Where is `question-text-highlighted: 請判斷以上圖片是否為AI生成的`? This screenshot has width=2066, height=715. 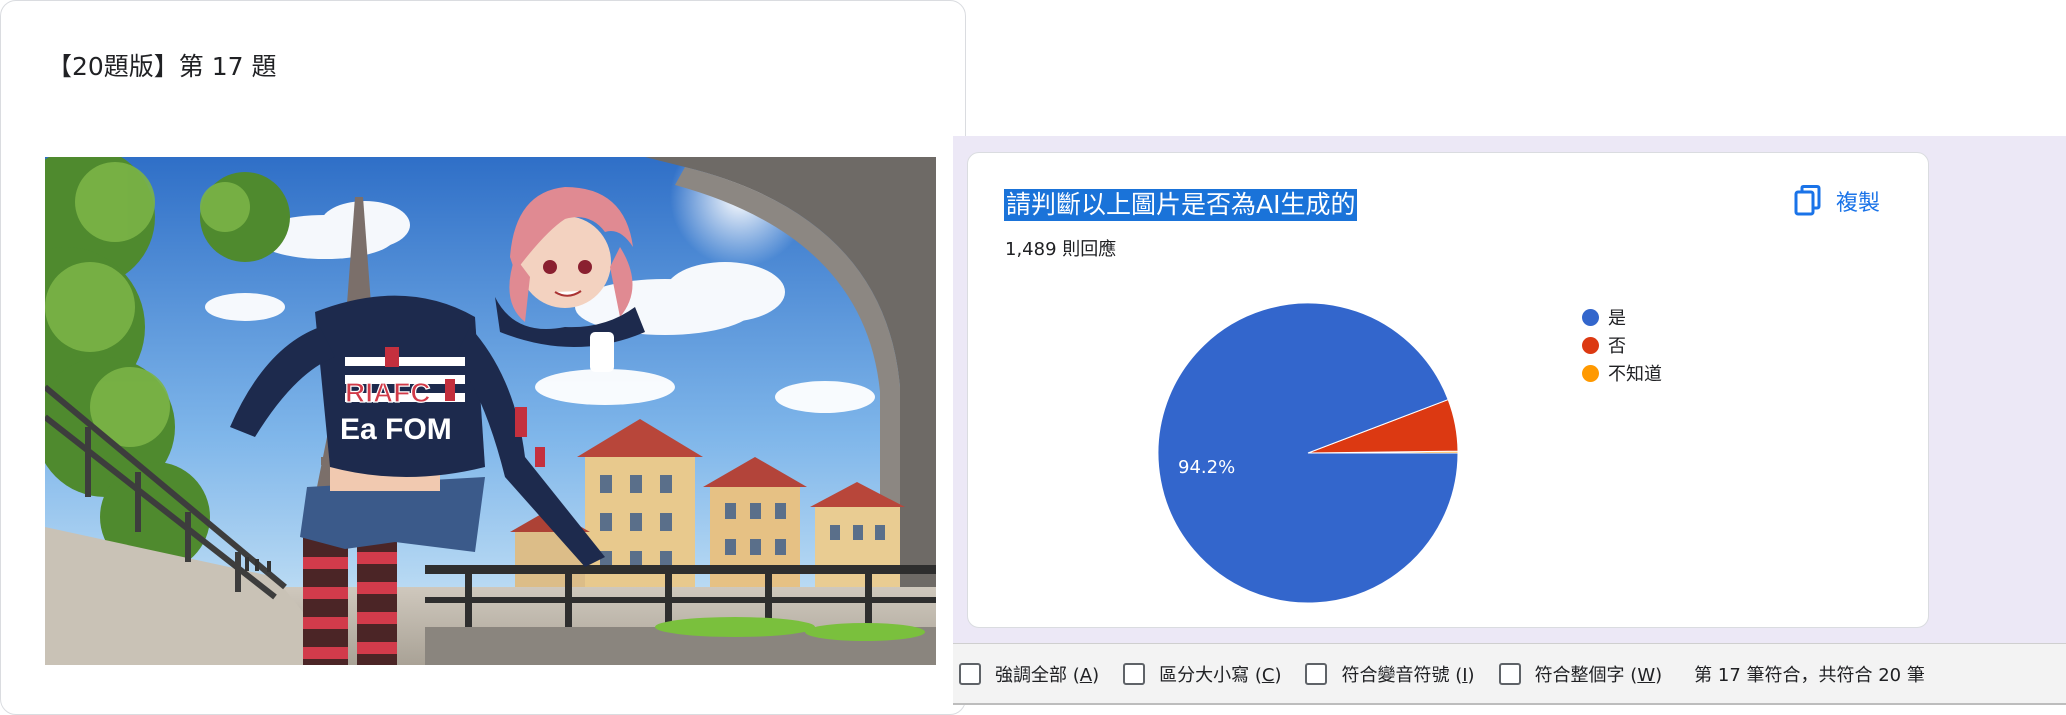 question-text-highlighted: 請判斷以上圖片是否為AI生成的 is located at coordinates (1181, 205).